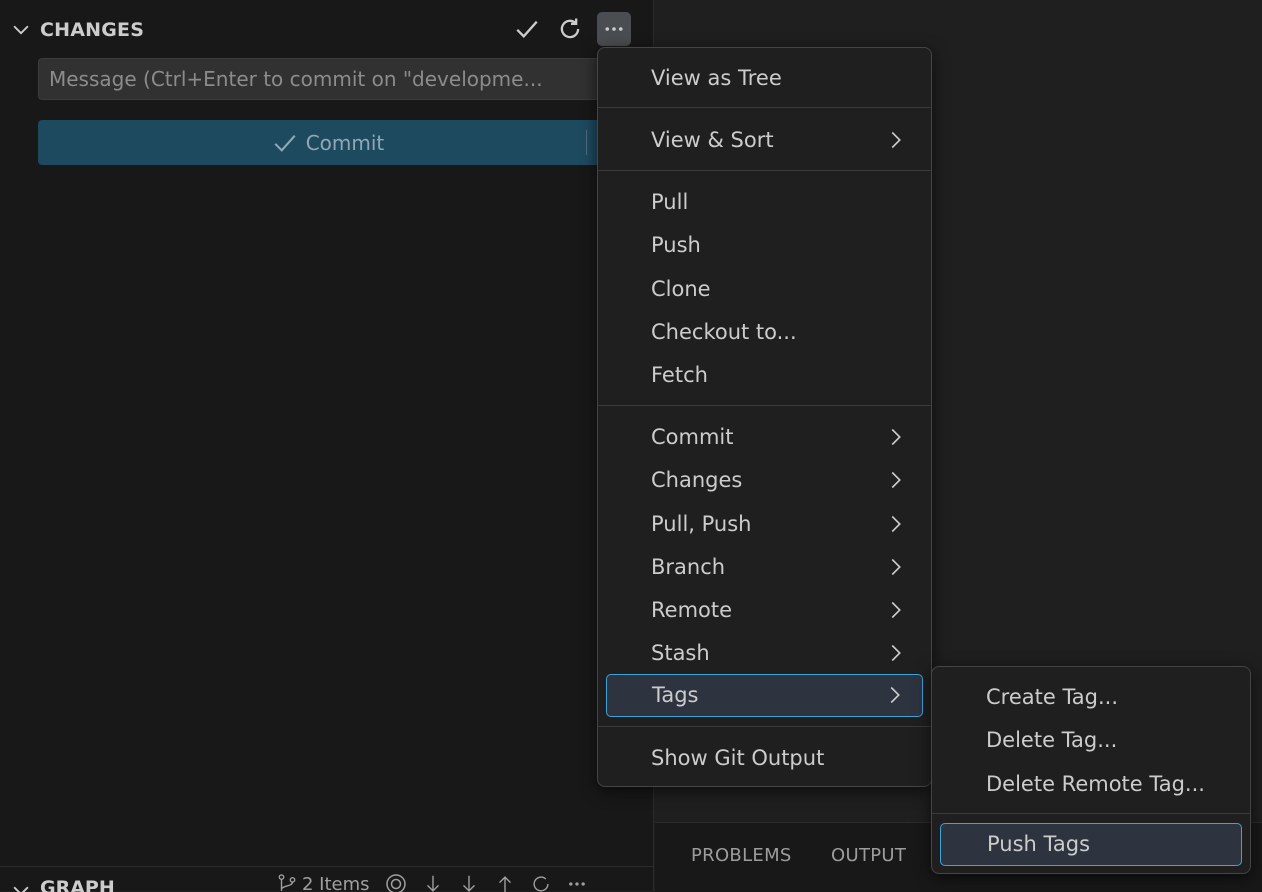 The image size is (1262, 892). What do you see at coordinates (692, 437) in the screenshot?
I see `menu-item-label: Commit` at bounding box center [692, 437].